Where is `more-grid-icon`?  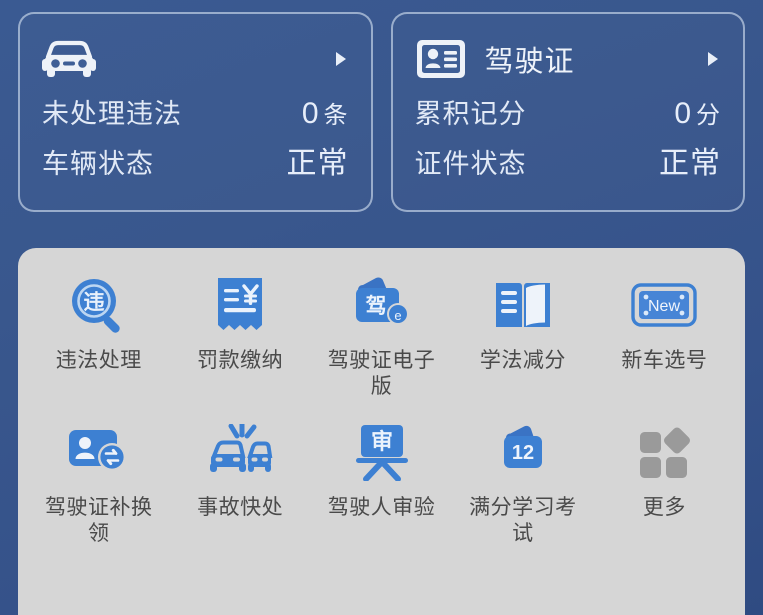
more-grid-icon is located at coordinates (664, 452).